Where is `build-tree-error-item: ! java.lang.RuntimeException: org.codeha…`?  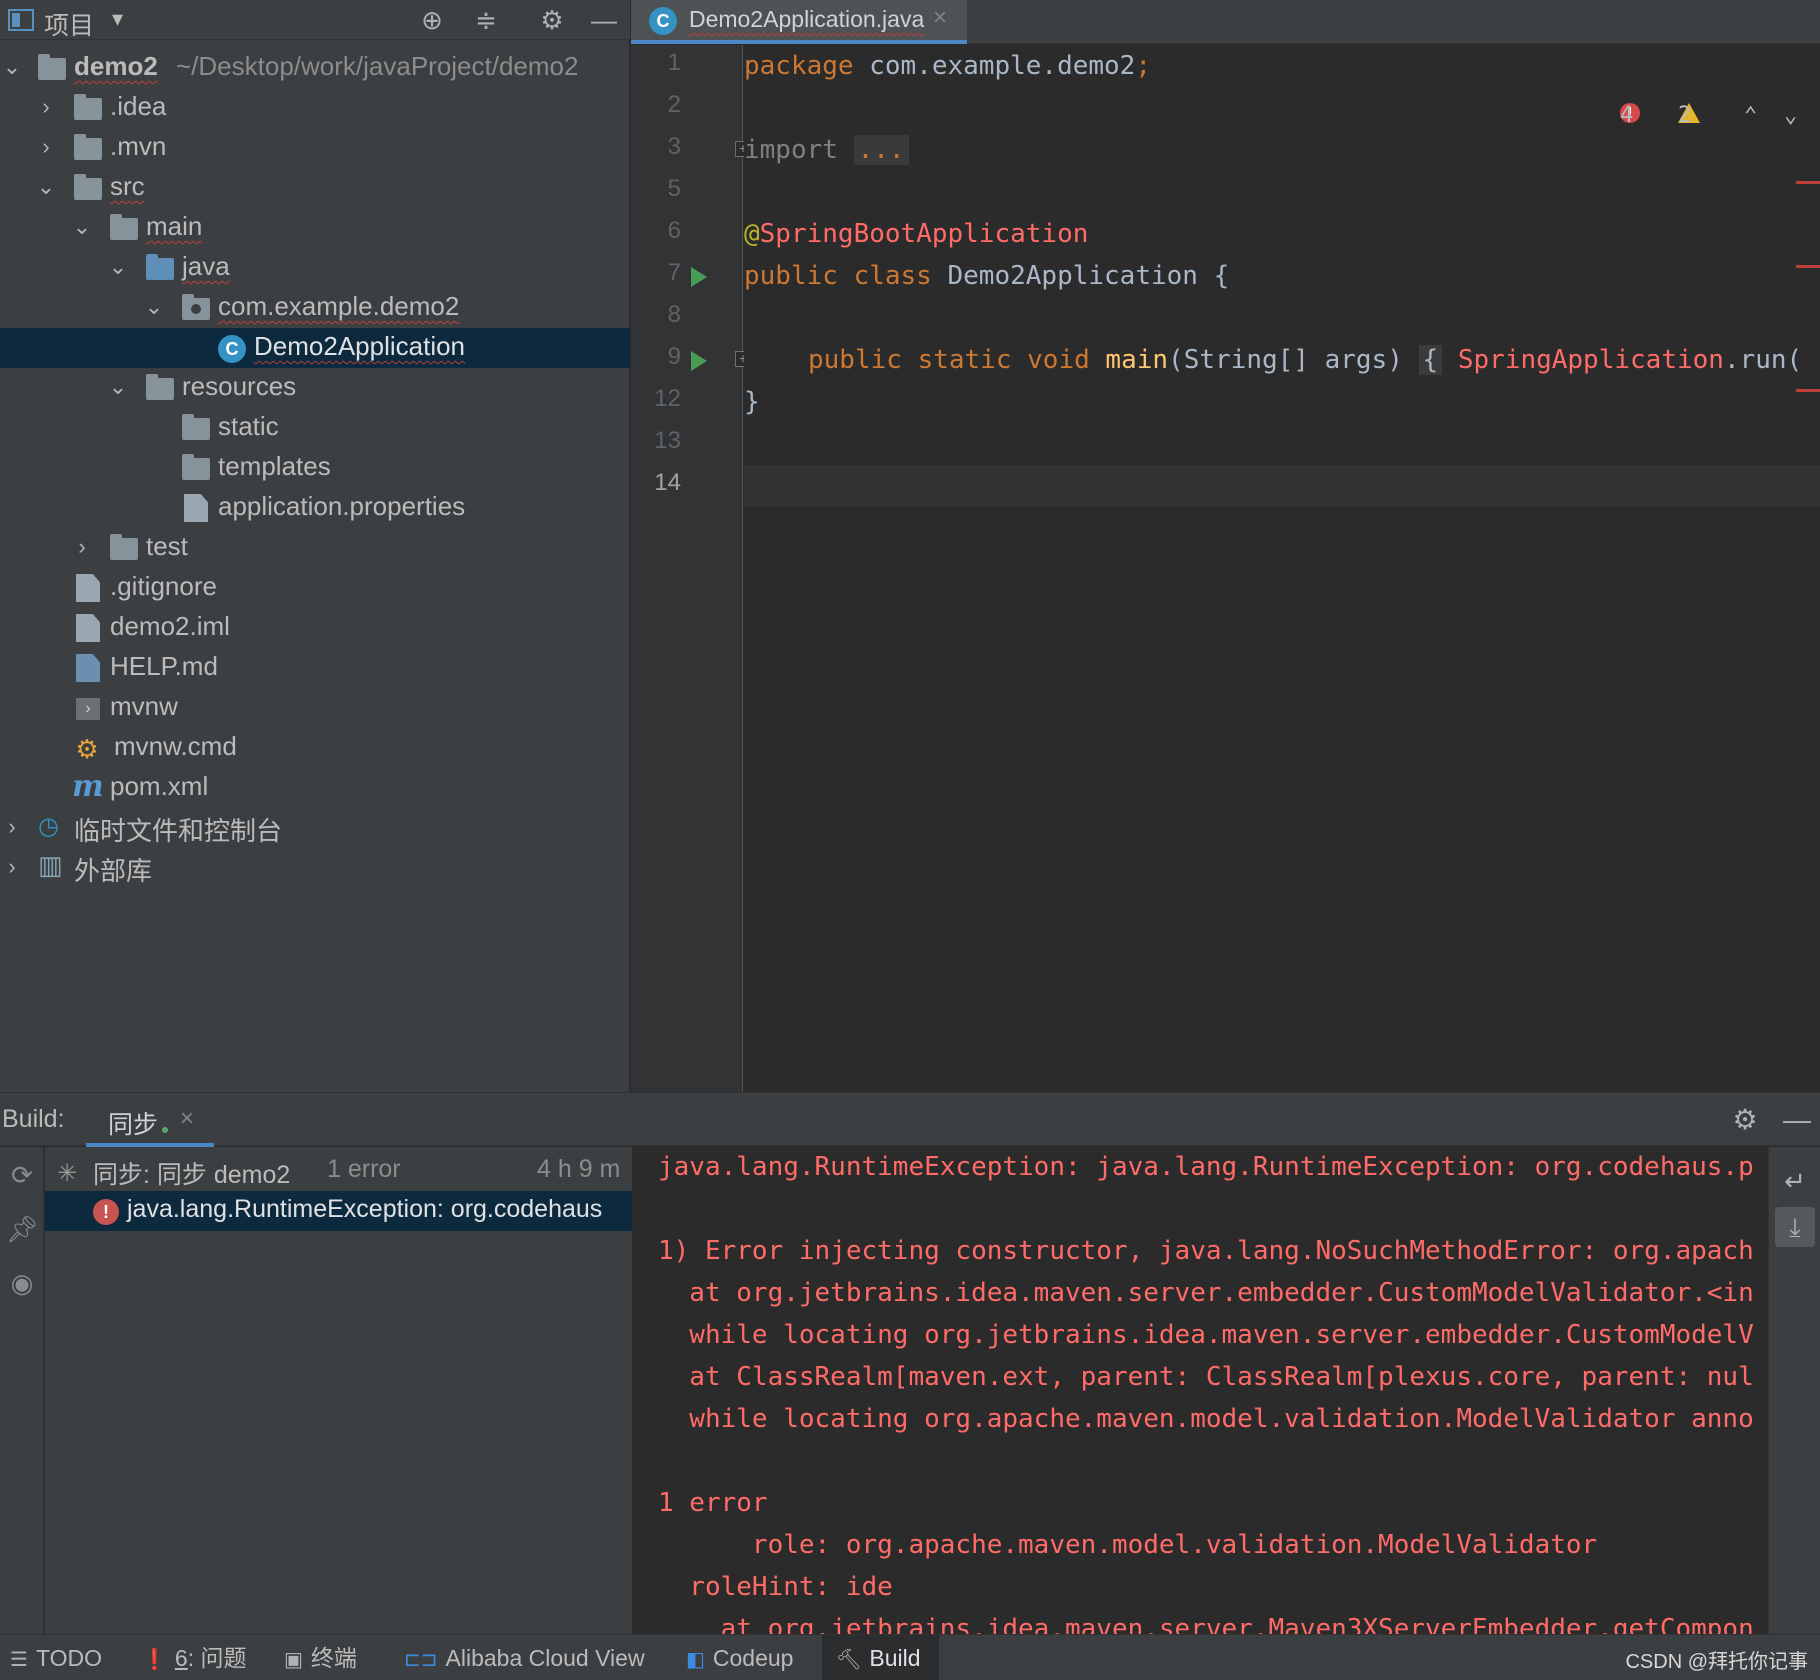
build-tree-error-item: ! java.lang.RuntimeException: org.codeha… is located at coordinates (338, 1211).